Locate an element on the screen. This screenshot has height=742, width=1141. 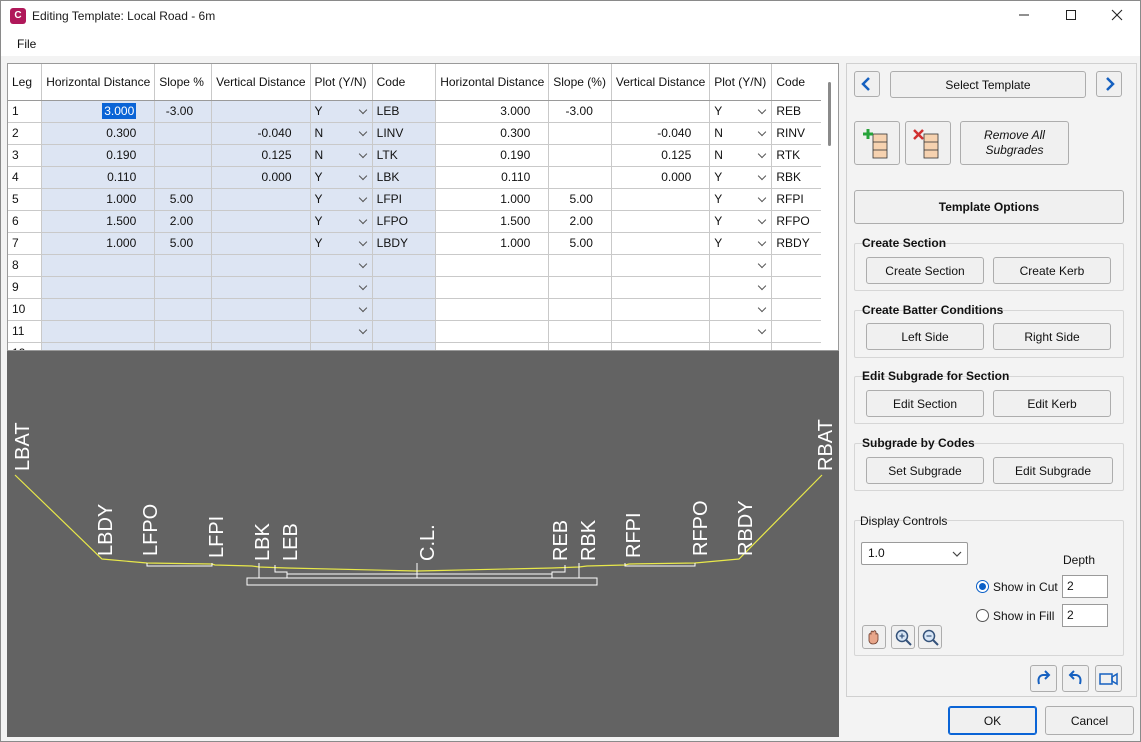
grid-cell-lc: LFPI is located at coordinates (404, 199).